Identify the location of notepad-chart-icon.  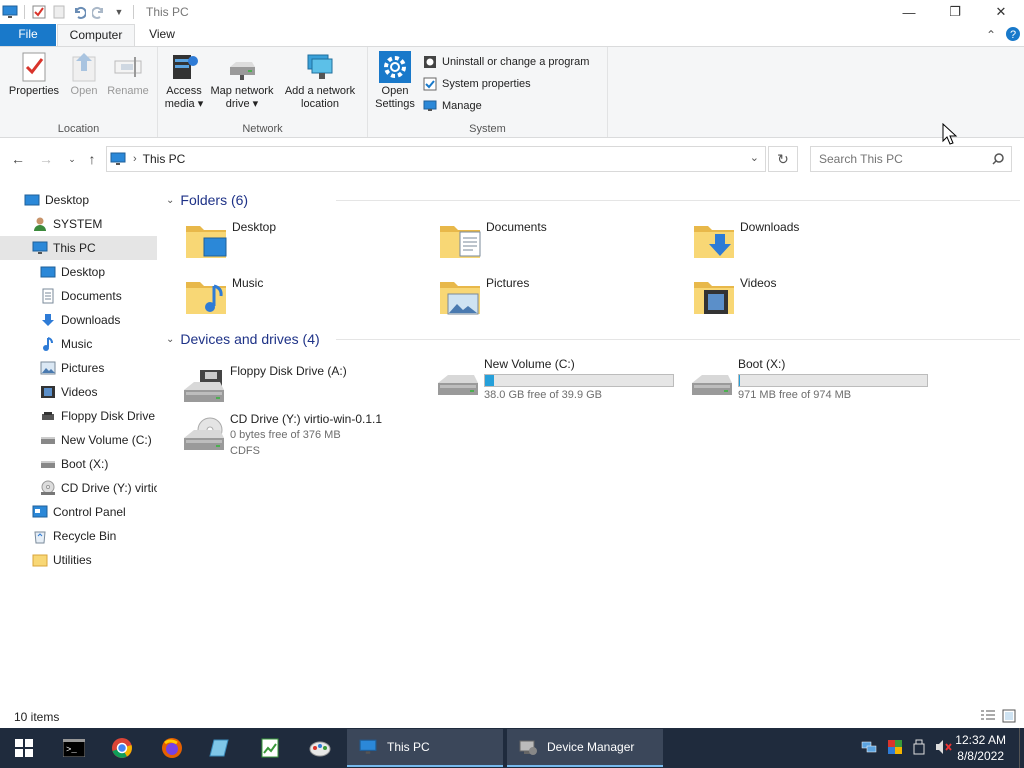
(270, 748).